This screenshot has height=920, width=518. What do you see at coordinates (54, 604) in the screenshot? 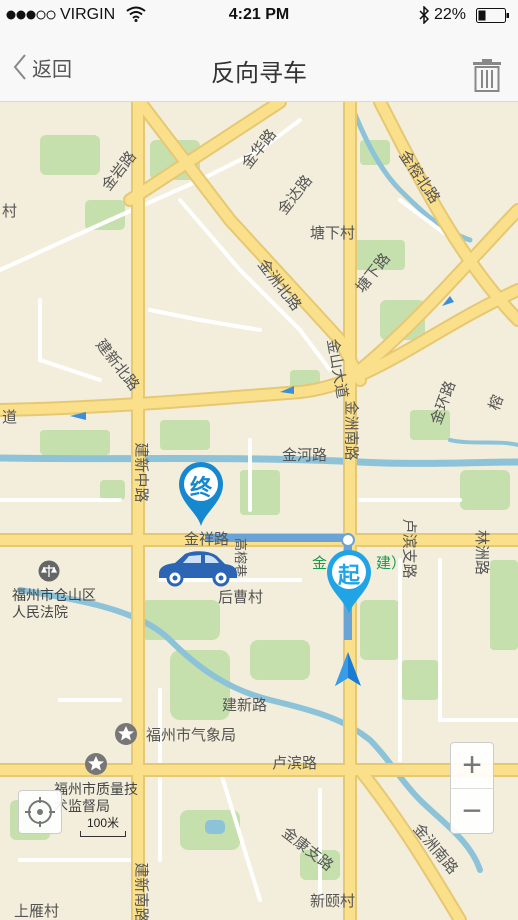
I see `poi-court-label: 福州市仓山区人民法院` at bounding box center [54, 604].